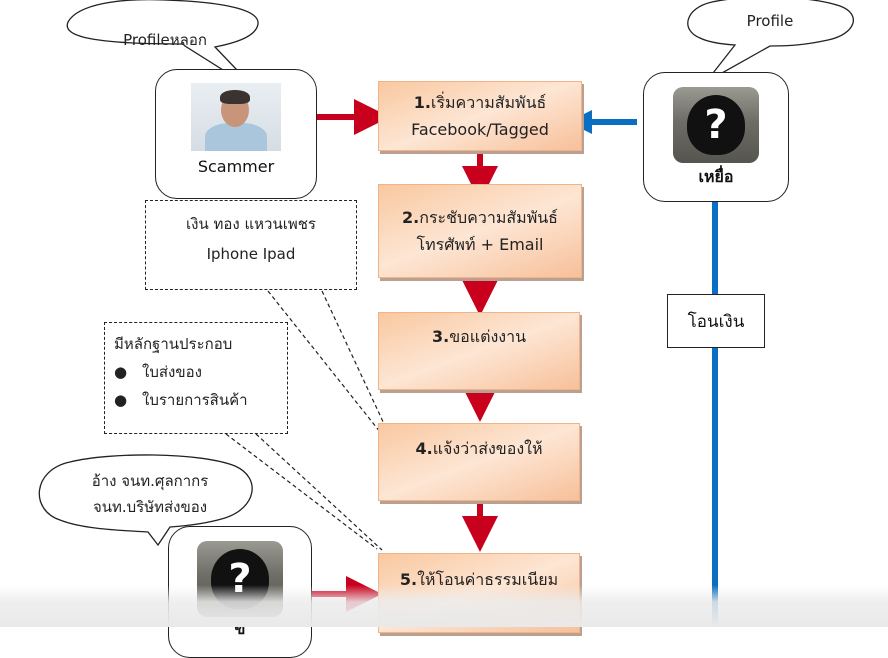  What do you see at coordinates (479, 462) in the screenshot?
I see `step-4-box: 4.แจ้งว่าส่งของให้` at bounding box center [479, 462].